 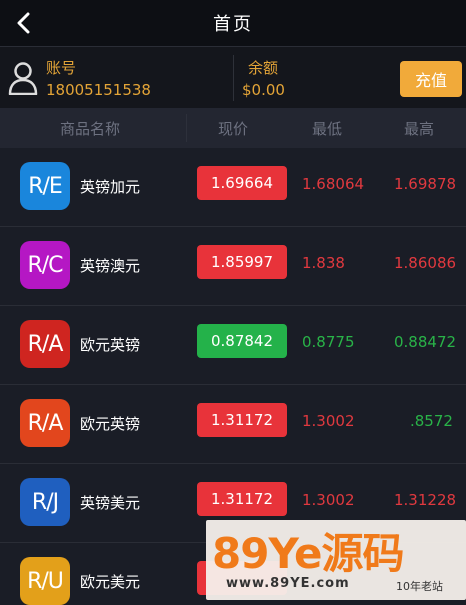 I want to click on product-name: 英镑美元, so click(x=110, y=503).